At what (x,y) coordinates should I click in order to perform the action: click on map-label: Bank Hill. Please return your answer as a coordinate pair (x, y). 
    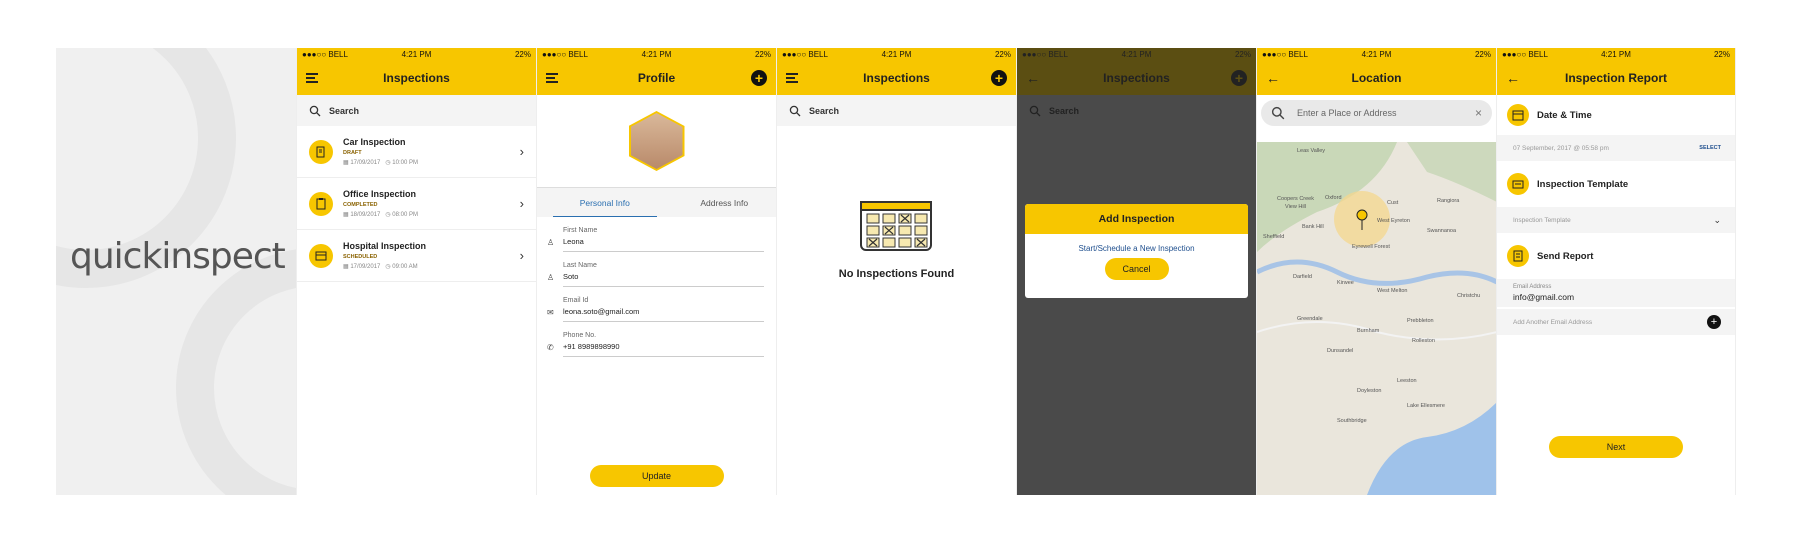
    Looking at the image, I should click on (1313, 227).